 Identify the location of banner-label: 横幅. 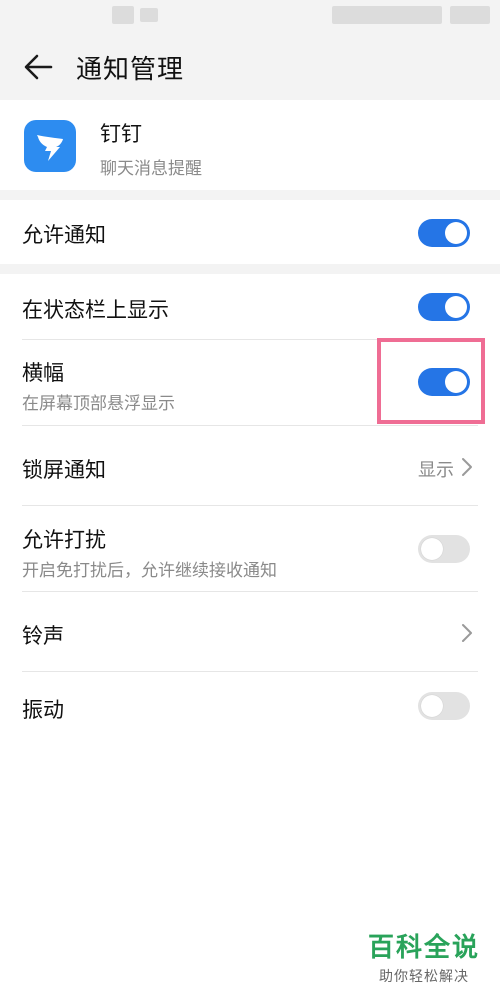
(43, 373).